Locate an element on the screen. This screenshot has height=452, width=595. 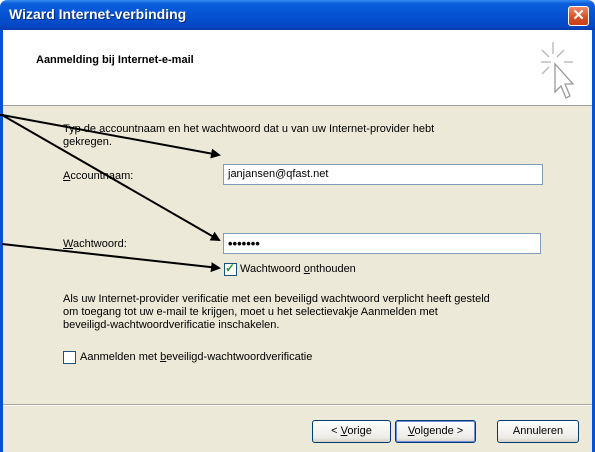
annotation-arrows is located at coordinates (110, 193).